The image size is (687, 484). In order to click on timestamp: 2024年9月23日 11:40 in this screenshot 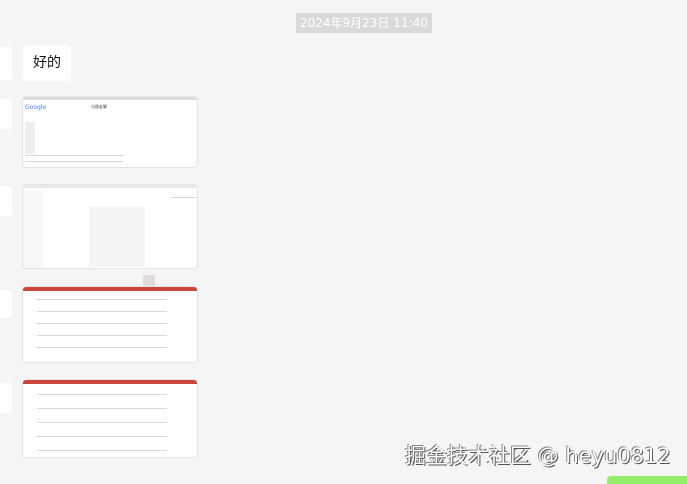, I will do `click(364, 23)`.